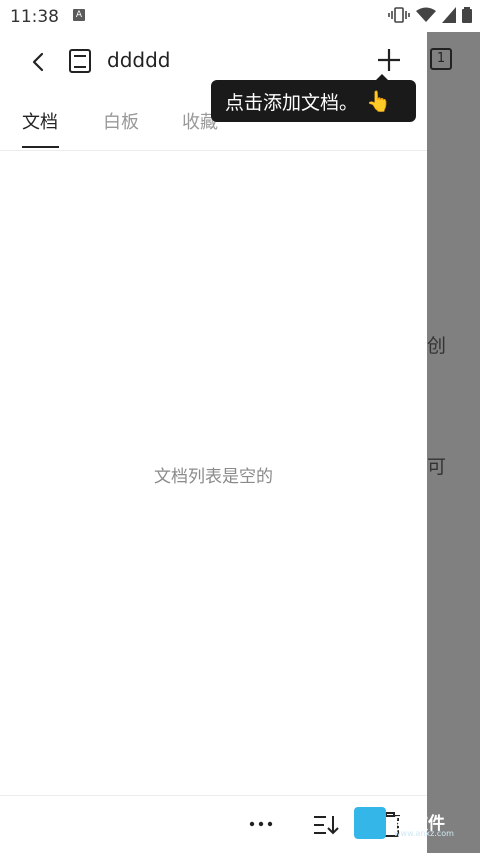 The image size is (480, 854). Describe the element at coordinates (80, 61) in the screenshot. I see `notebook-icon` at that location.